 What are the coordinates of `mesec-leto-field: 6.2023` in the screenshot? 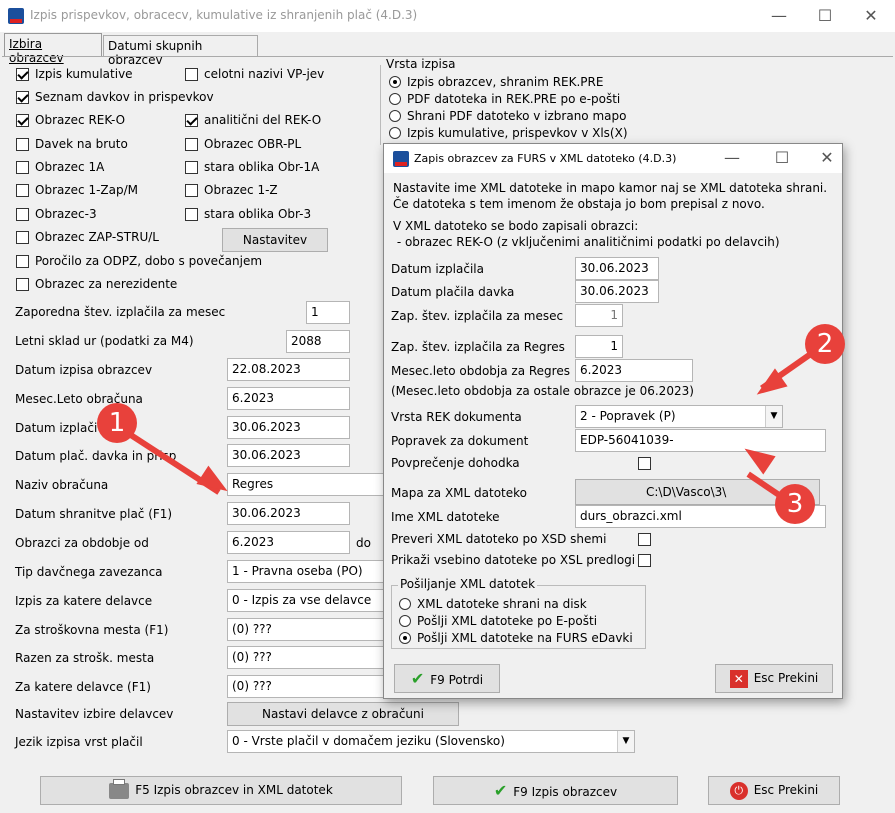 It's located at (288, 398).